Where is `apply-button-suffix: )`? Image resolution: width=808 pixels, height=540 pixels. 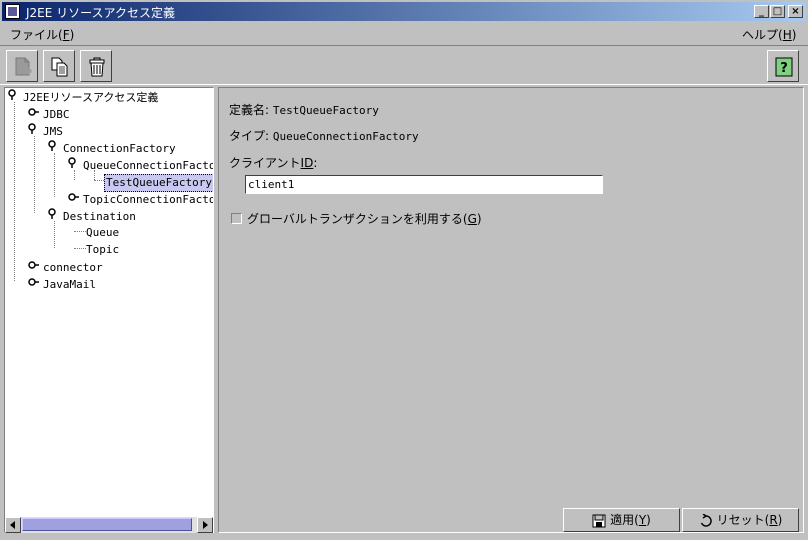 apply-button-suffix: ) is located at coordinates (648, 520).